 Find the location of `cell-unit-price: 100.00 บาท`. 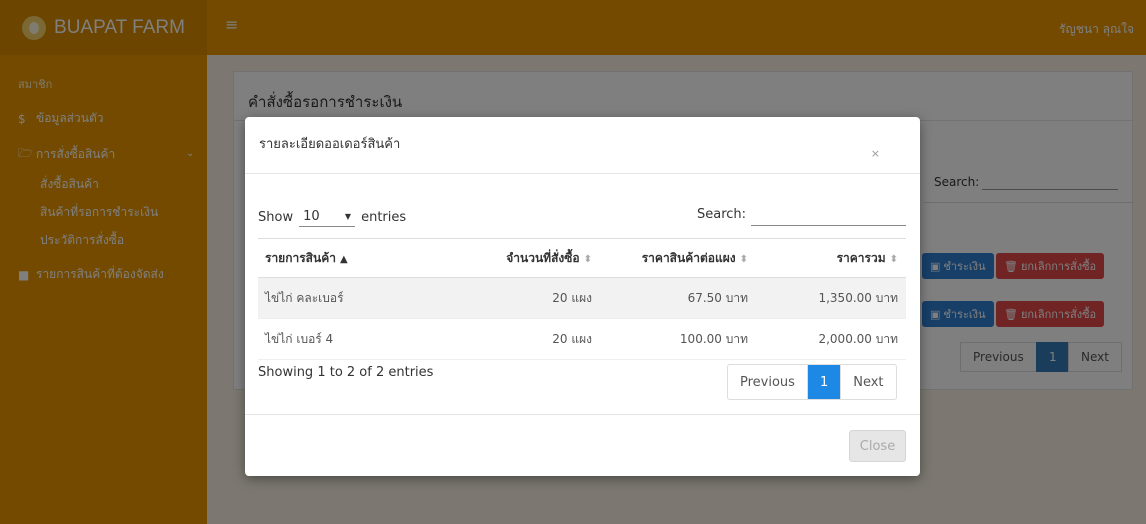

cell-unit-price: 100.00 บาท is located at coordinates (713, 338).